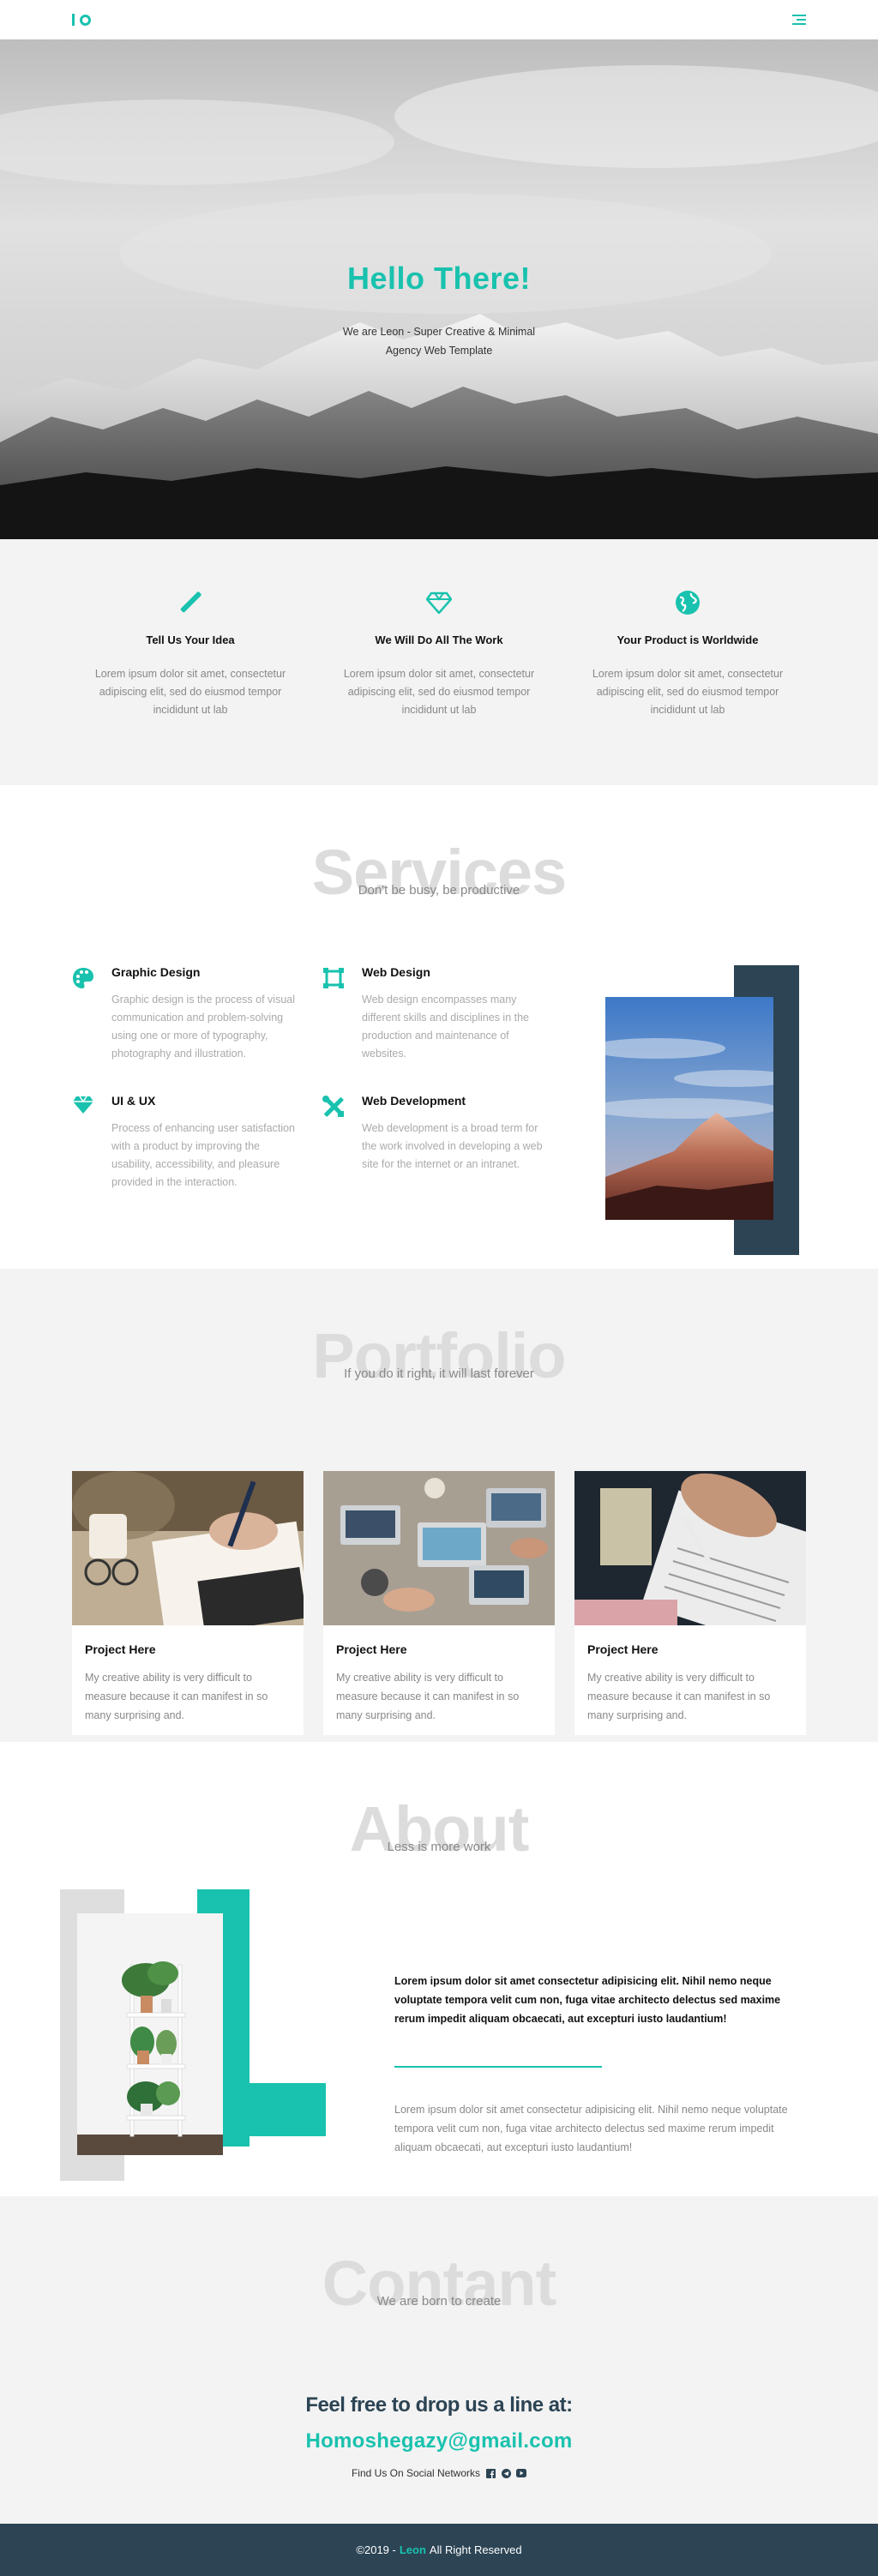  What do you see at coordinates (690, 1548) in the screenshot?
I see `portfolio-image-form` at bounding box center [690, 1548].